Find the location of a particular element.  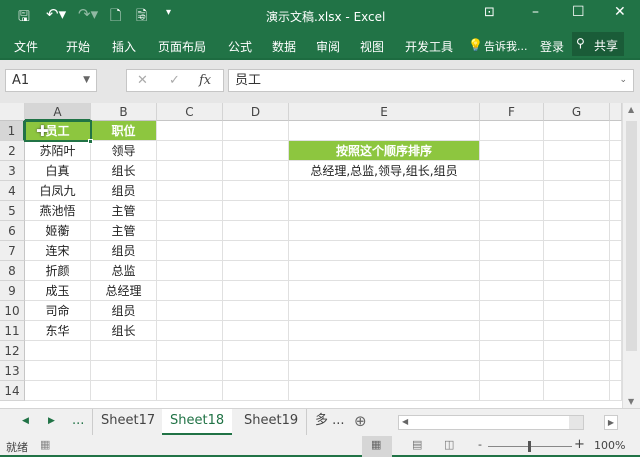

scroll-up-icon: ▲ is located at coordinates (631, 109).